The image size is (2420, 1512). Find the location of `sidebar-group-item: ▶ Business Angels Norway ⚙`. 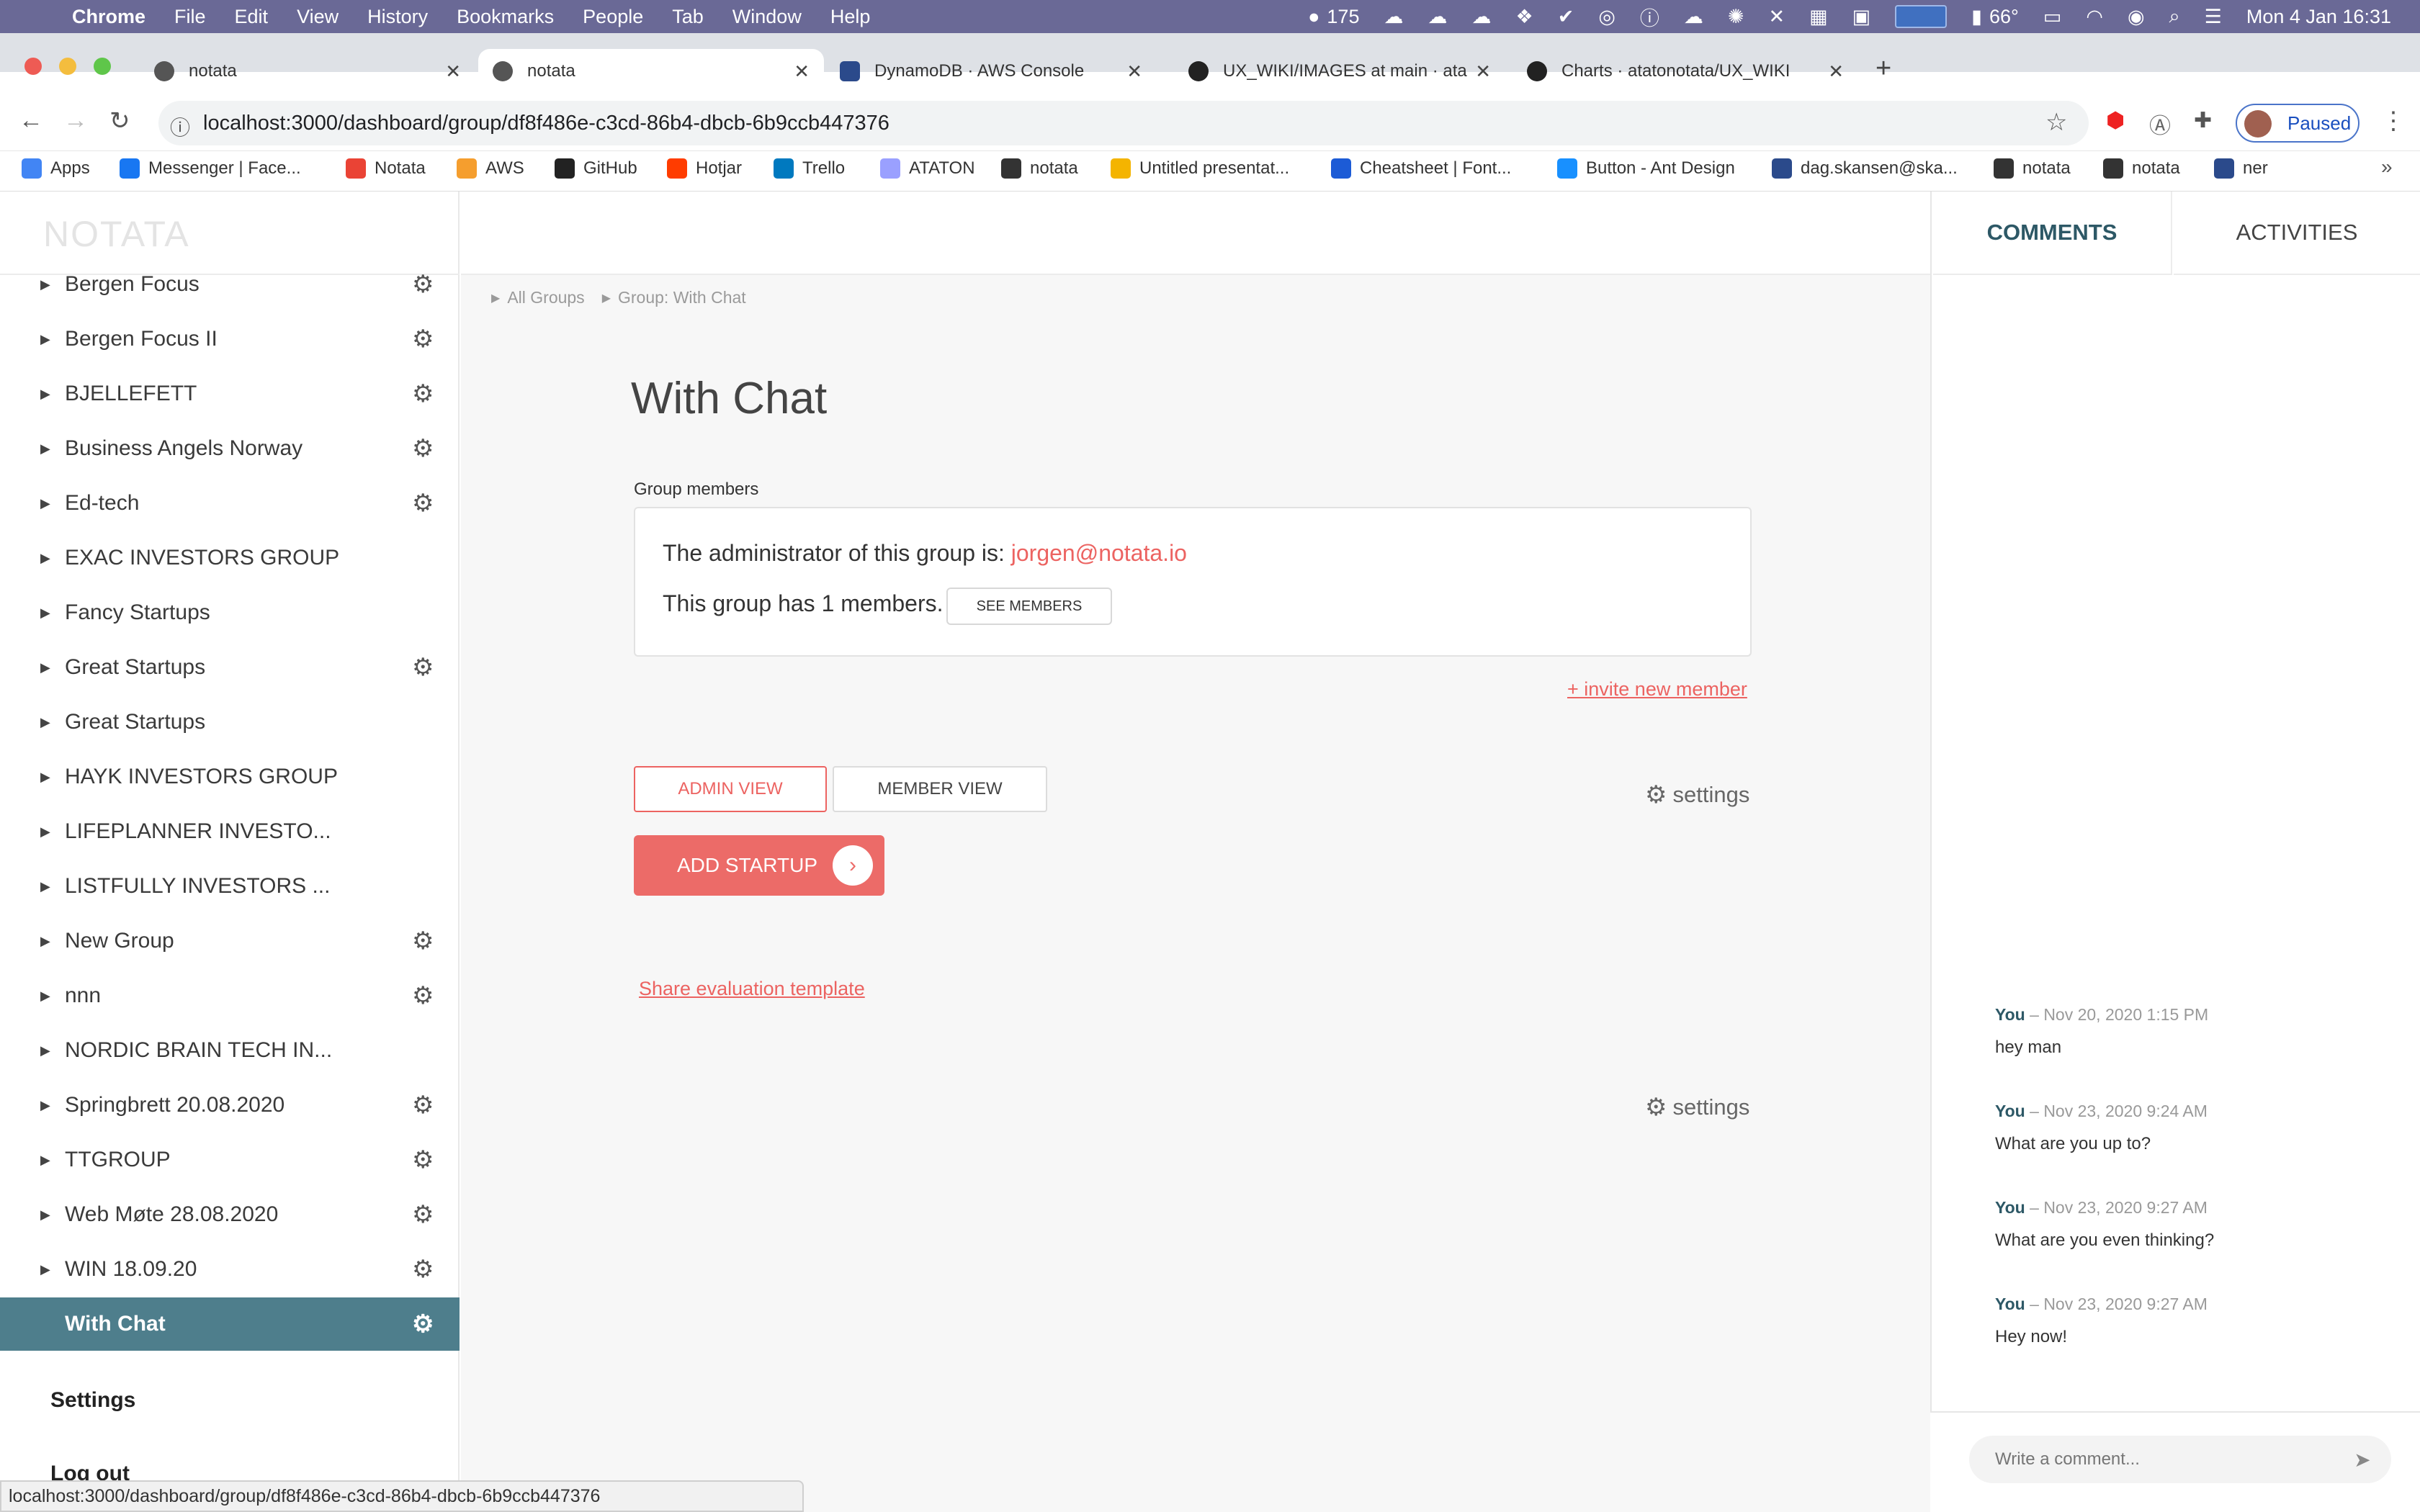

sidebar-group-item: ▶ Business Angels Norway ⚙ is located at coordinates (230, 448).